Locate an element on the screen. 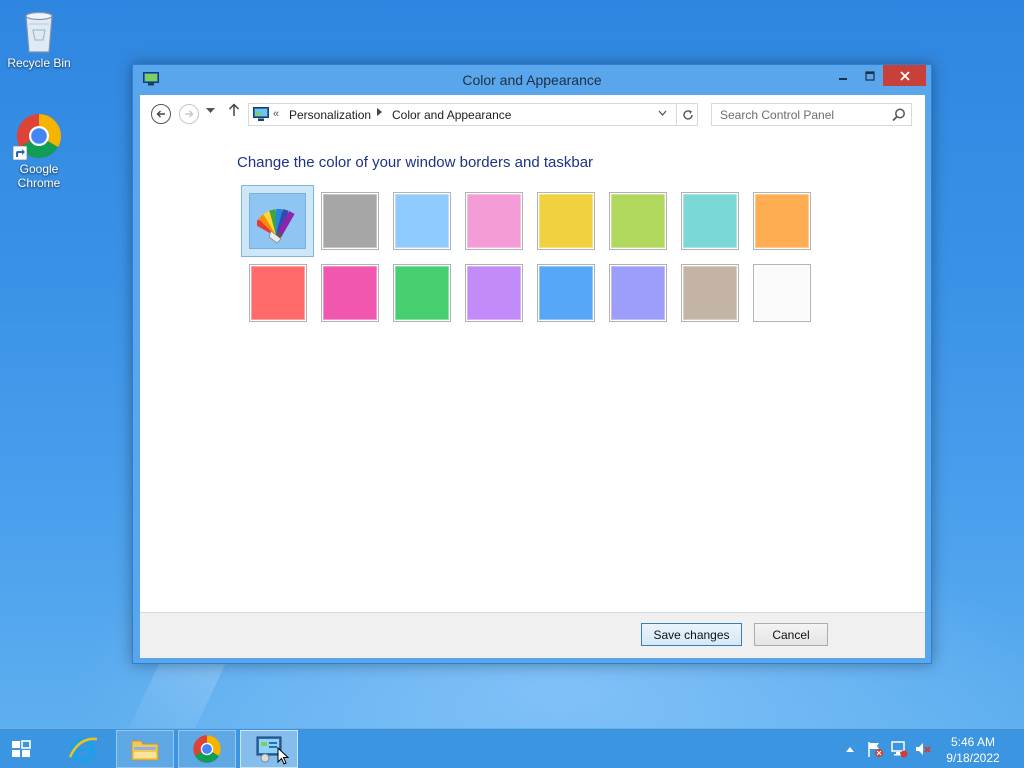  refresh-icon is located at coordinates (687, 114).